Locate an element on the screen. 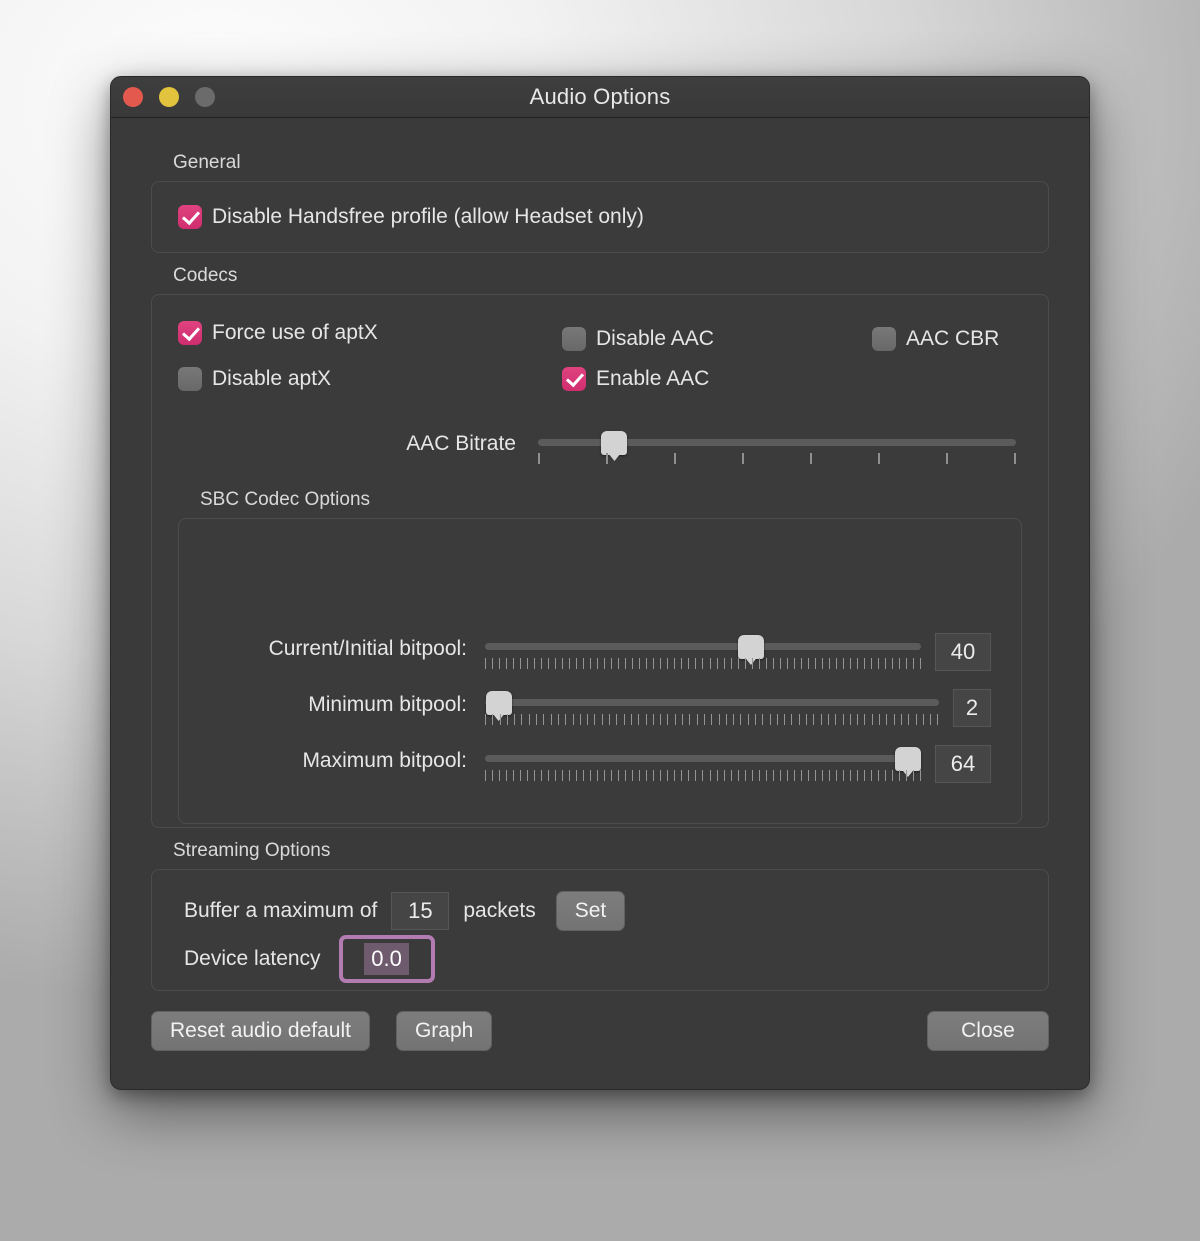  maximum-bitpool-thumb is located at coordinates (907, 759).